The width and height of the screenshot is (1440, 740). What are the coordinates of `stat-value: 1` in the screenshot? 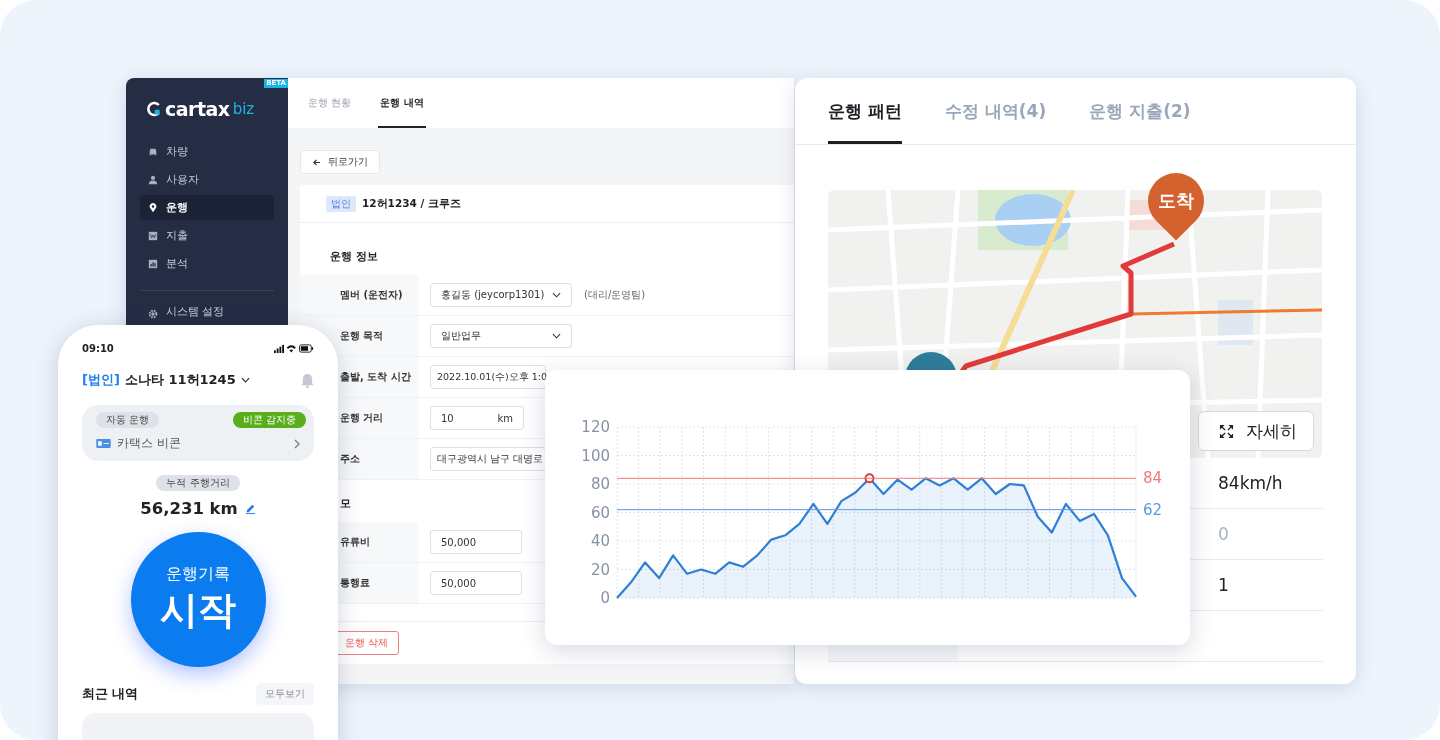 It's located at (1223, 585).